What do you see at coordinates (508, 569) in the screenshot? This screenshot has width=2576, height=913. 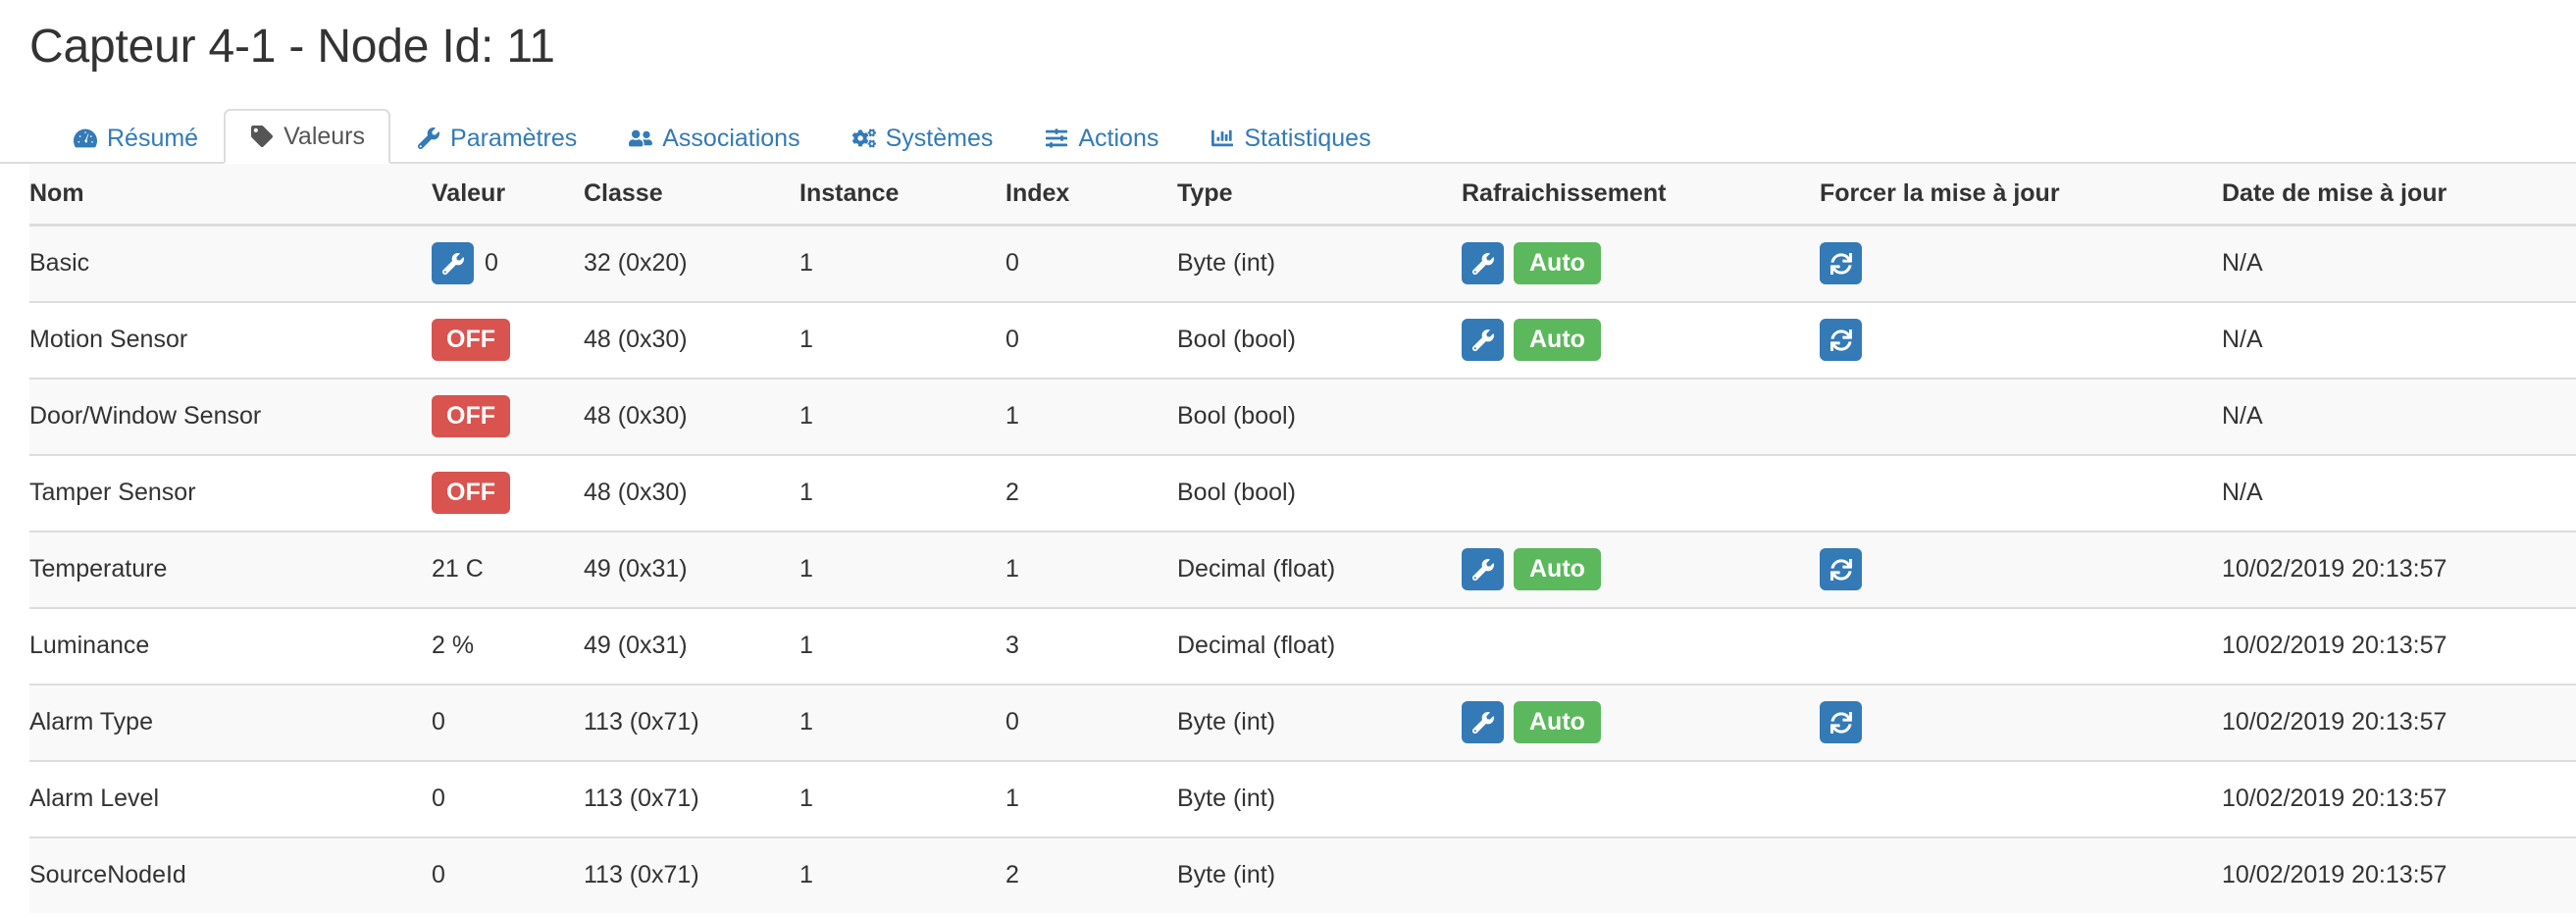 I see `cell-valeur: 21 C` at bounding box center [508, 569].